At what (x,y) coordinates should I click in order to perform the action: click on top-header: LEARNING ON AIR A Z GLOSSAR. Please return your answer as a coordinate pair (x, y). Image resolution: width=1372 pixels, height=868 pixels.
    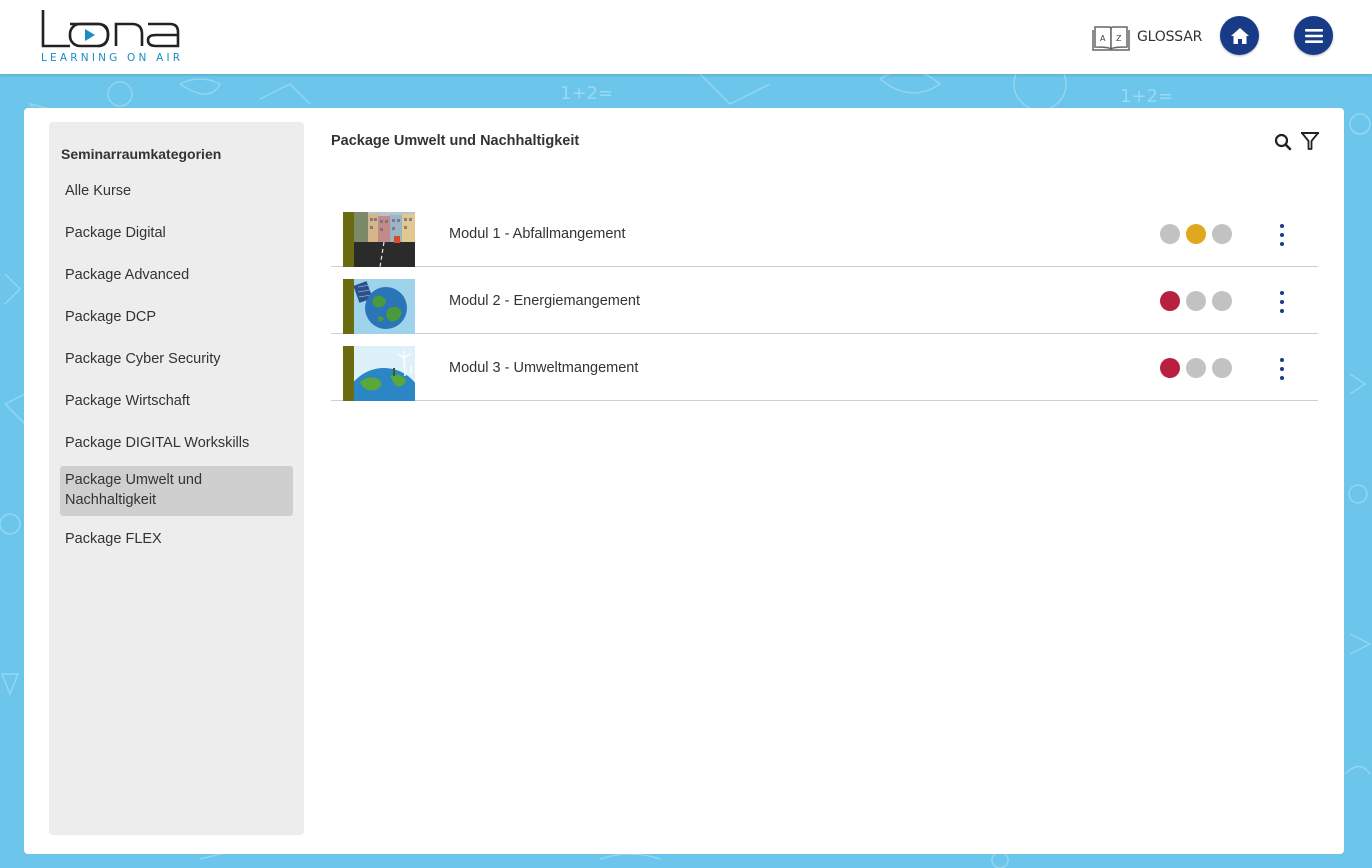
    Looking at the image, I should click on (686, 37).